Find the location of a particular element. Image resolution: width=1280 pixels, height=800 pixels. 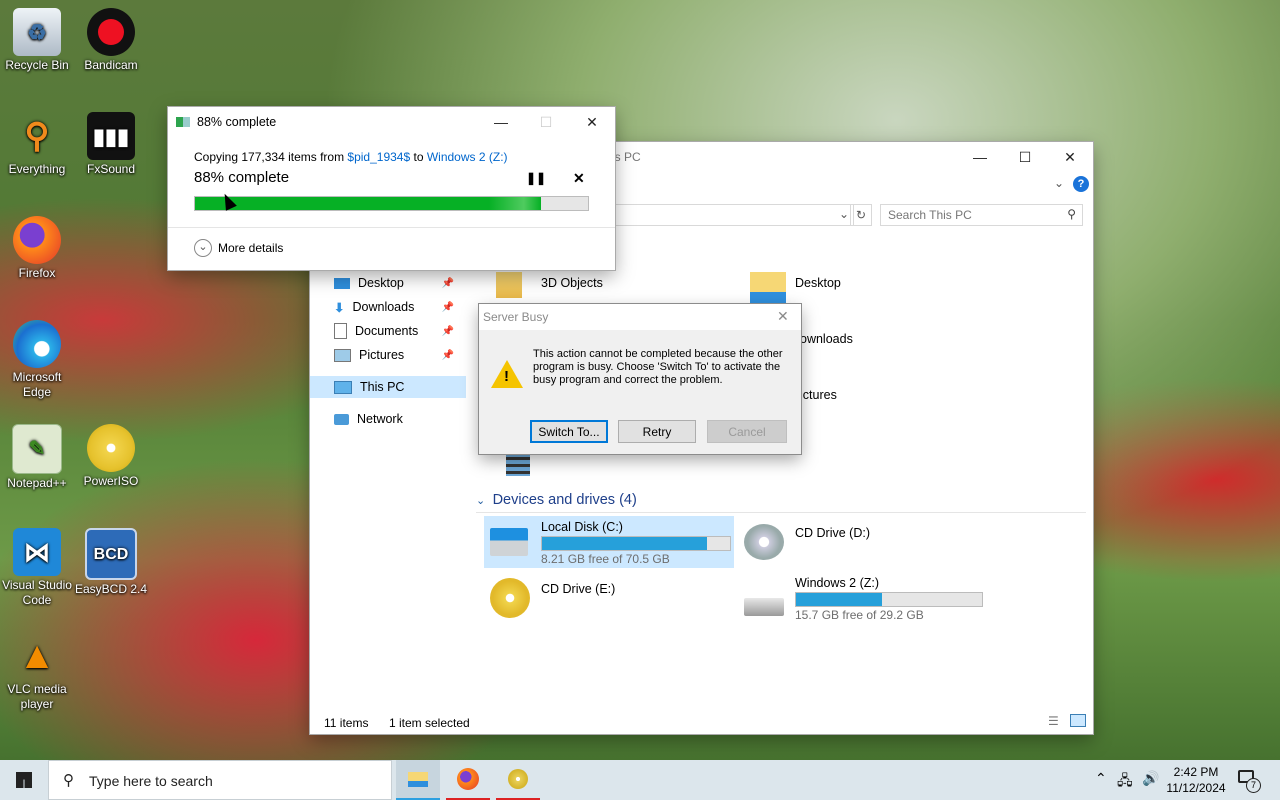

3d-objects-folder-icon is located at coordinates (509, 285).